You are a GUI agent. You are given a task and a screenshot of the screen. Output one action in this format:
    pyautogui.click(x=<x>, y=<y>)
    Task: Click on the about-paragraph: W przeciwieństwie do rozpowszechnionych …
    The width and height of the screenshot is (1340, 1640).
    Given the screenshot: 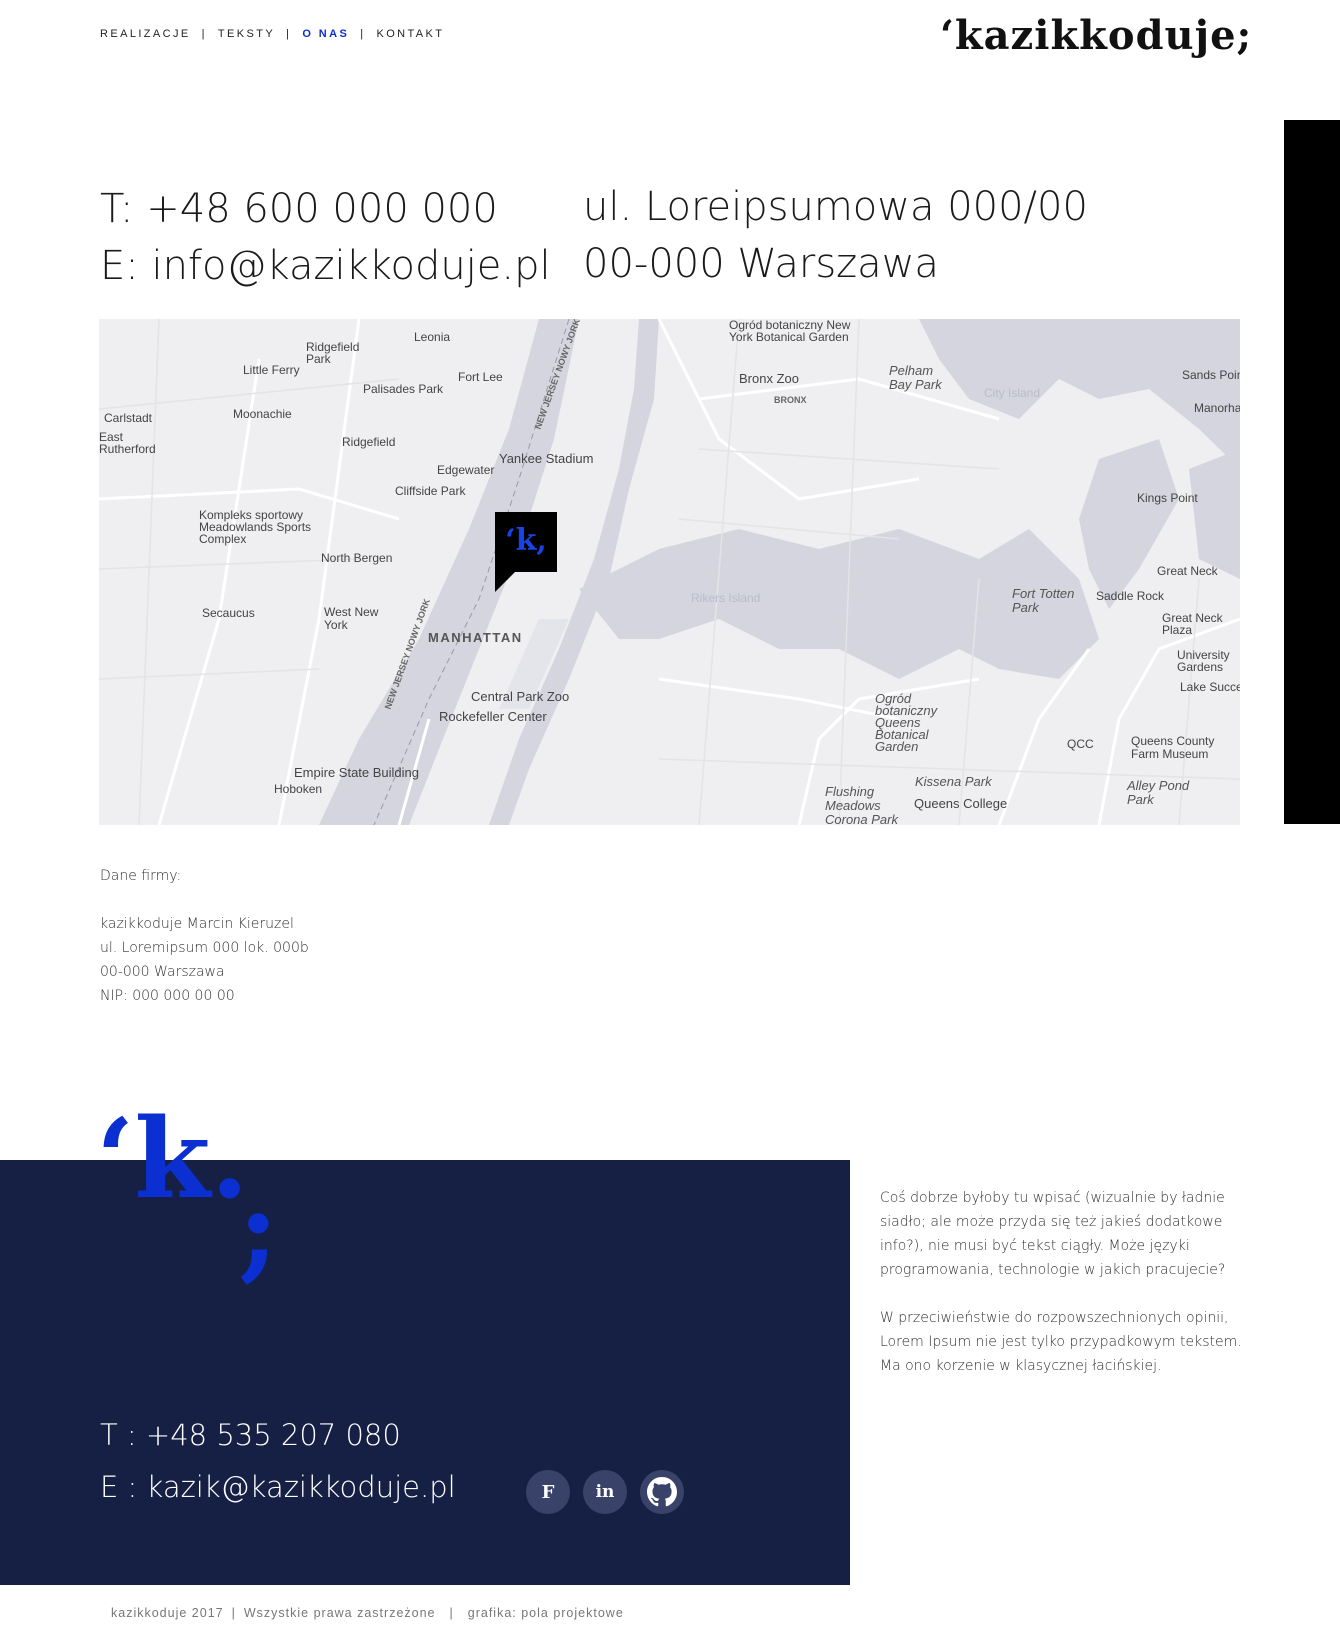 What is the action you would take?
    pyautogui.click(x=1061, y=1342)
    